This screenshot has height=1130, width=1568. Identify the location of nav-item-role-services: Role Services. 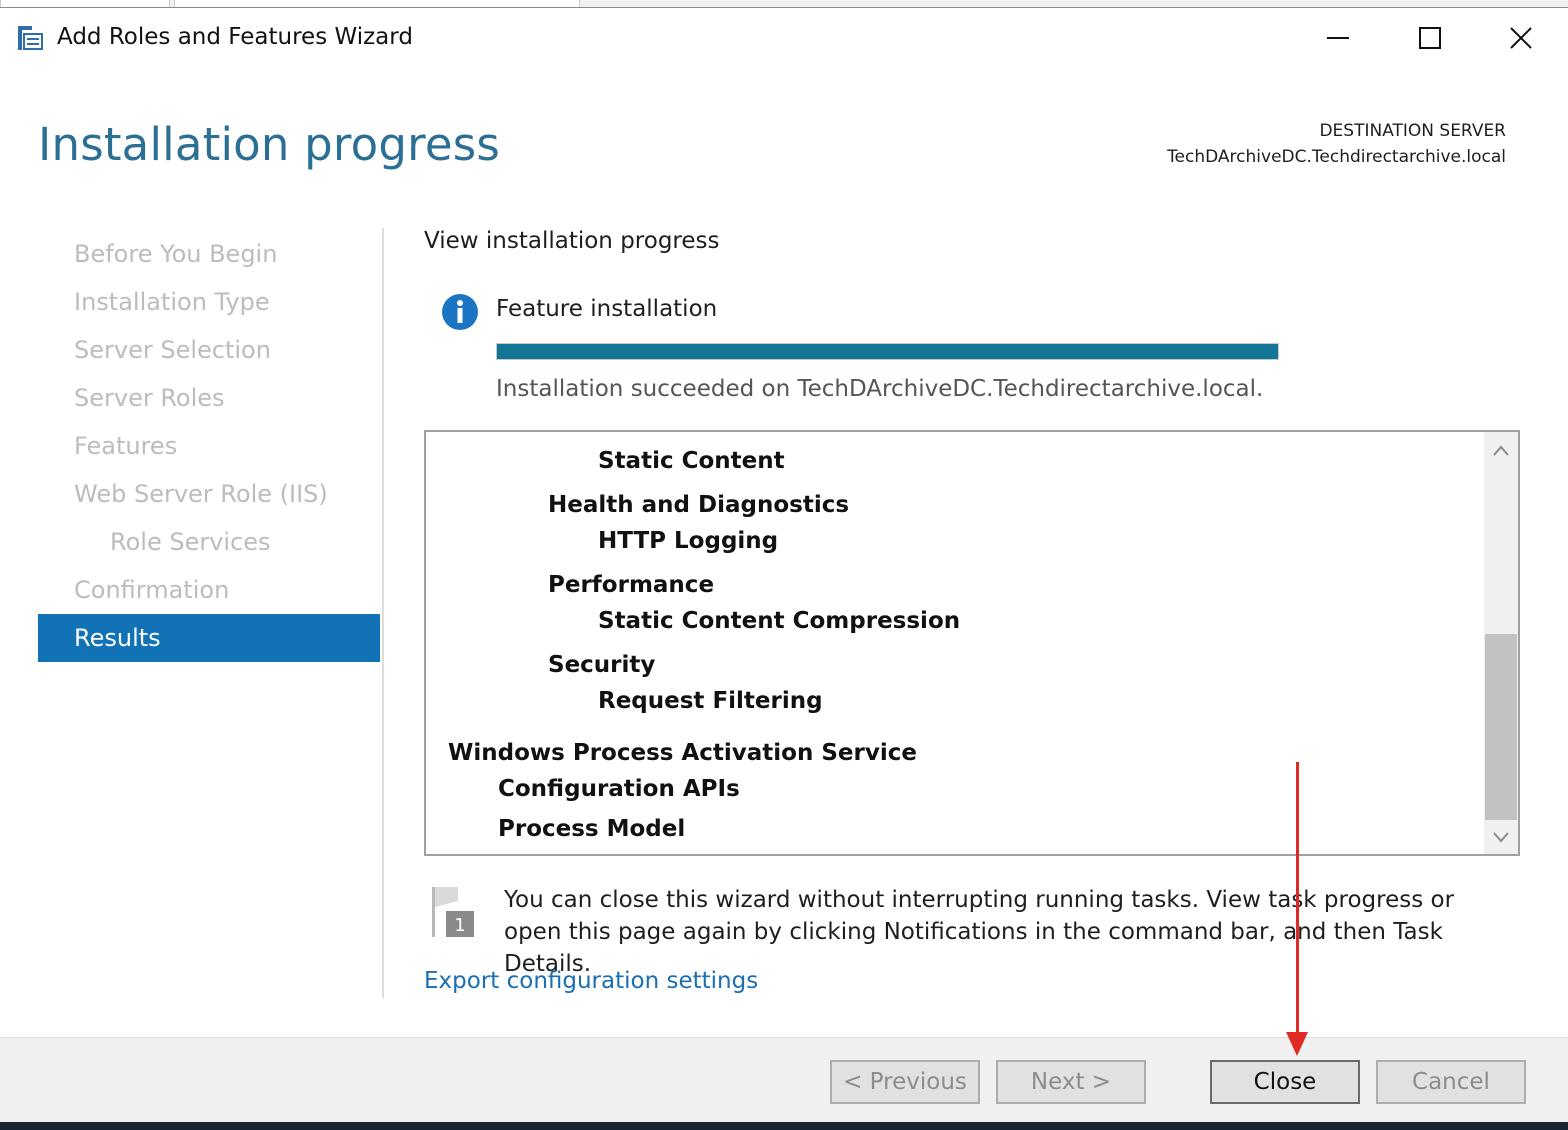
(209, 542).